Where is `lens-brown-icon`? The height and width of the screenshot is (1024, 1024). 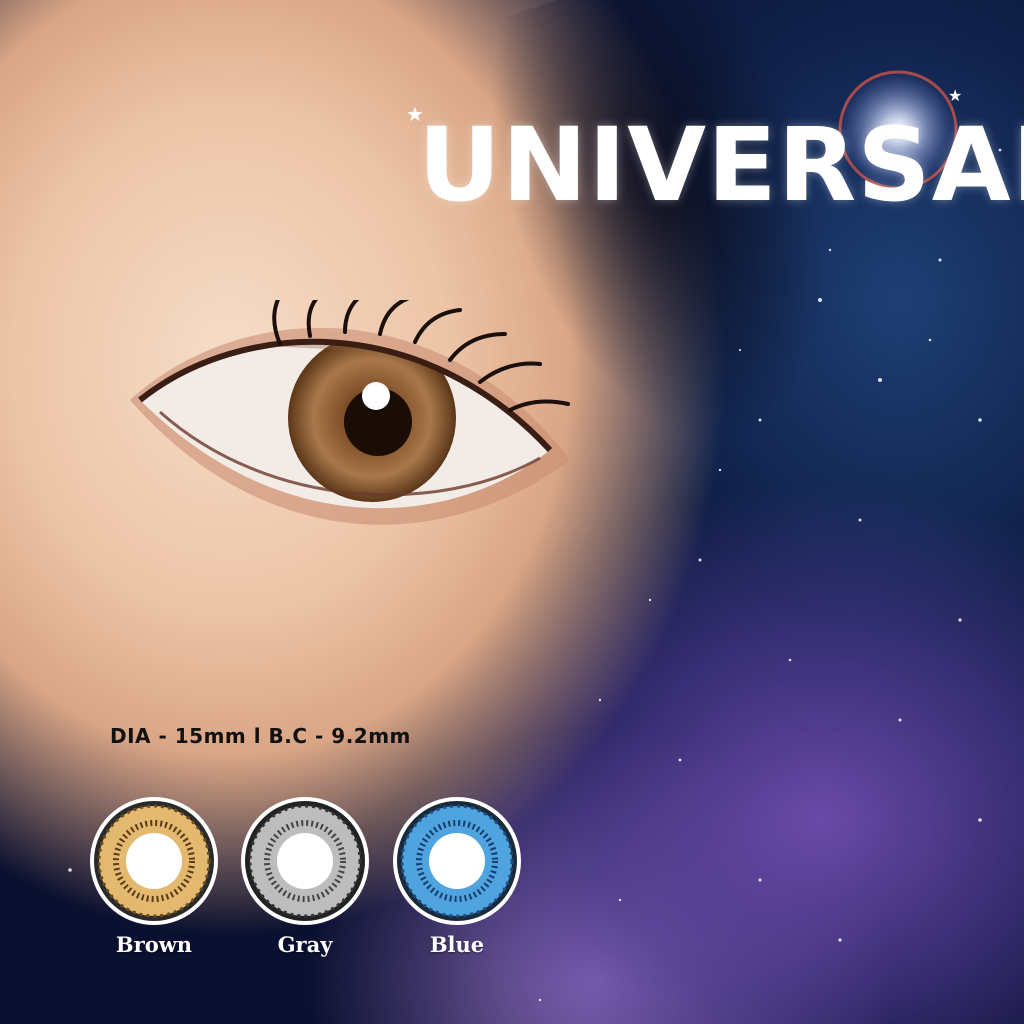
lens-brown-icon is located at coordinates (154, 861).